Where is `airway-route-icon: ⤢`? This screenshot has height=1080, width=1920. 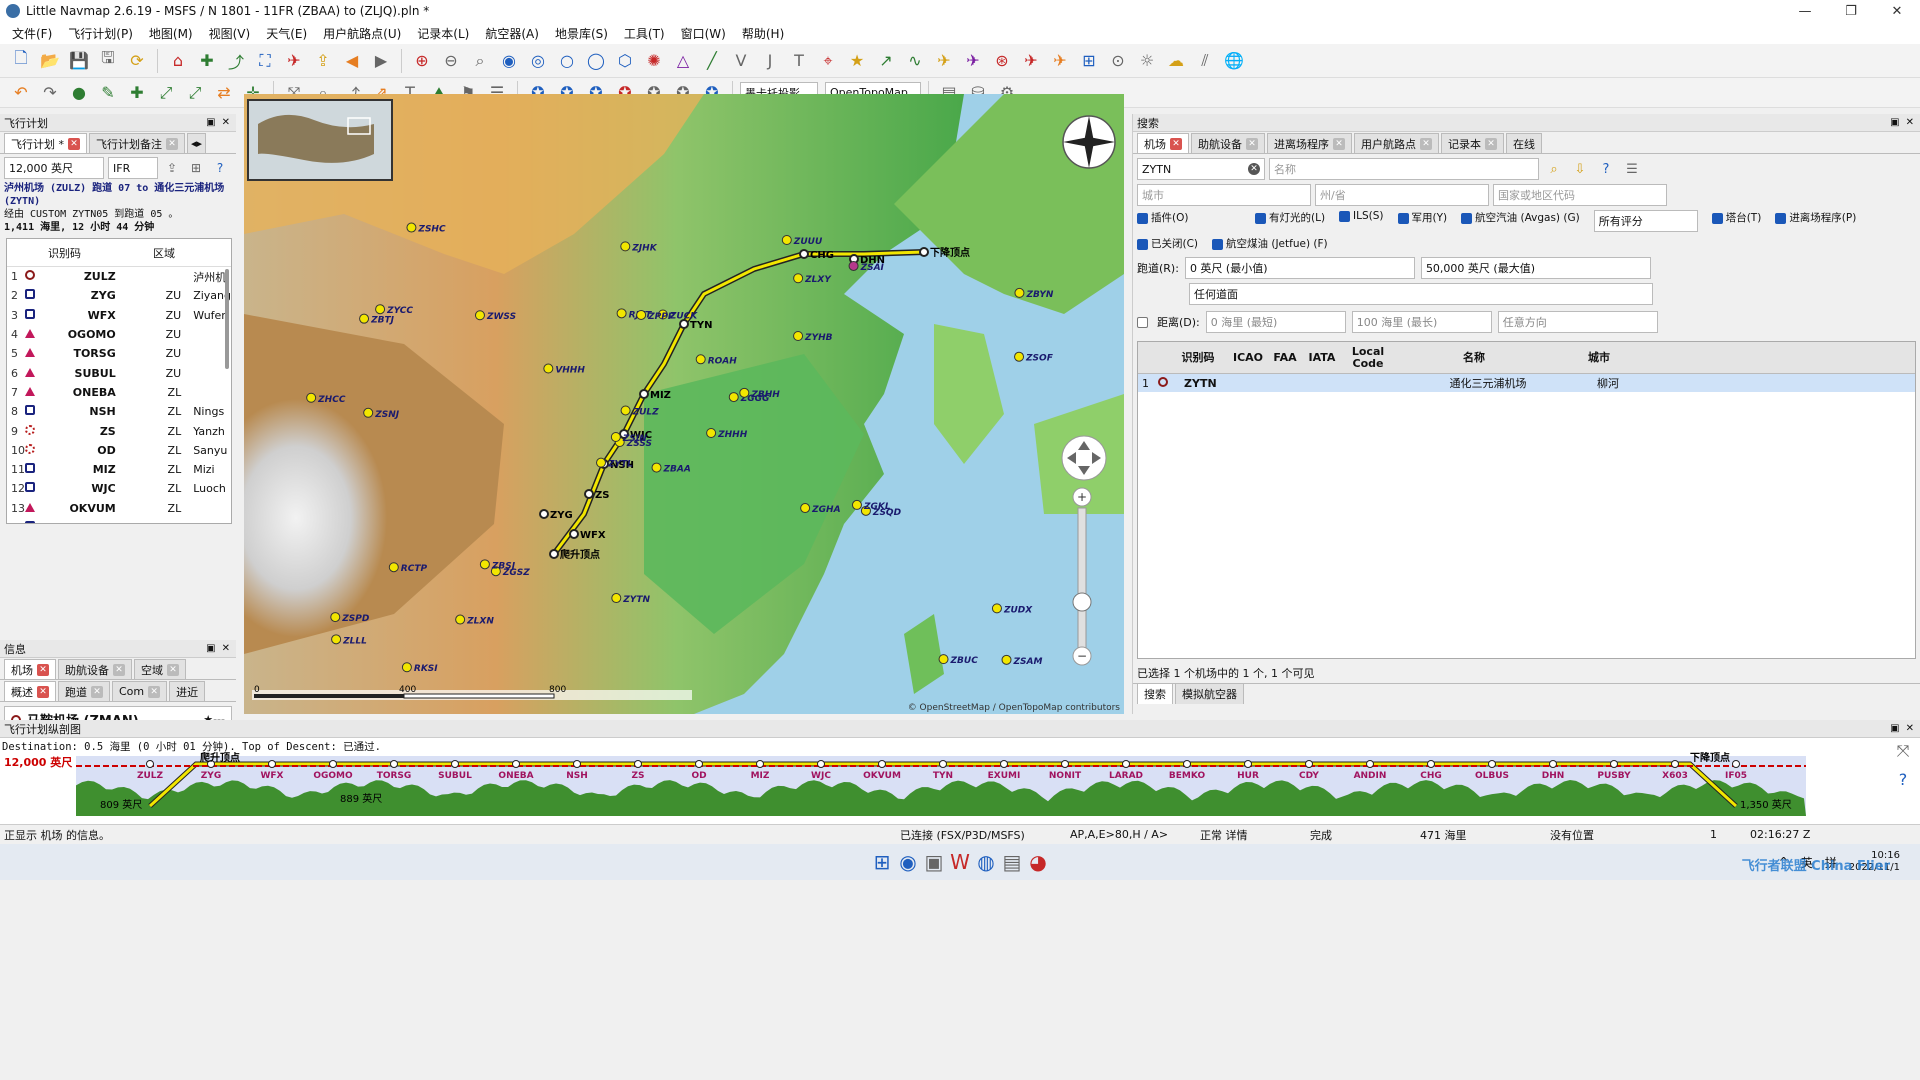
airway-route-icon: ⤢ is located at coordinates (195, 93).